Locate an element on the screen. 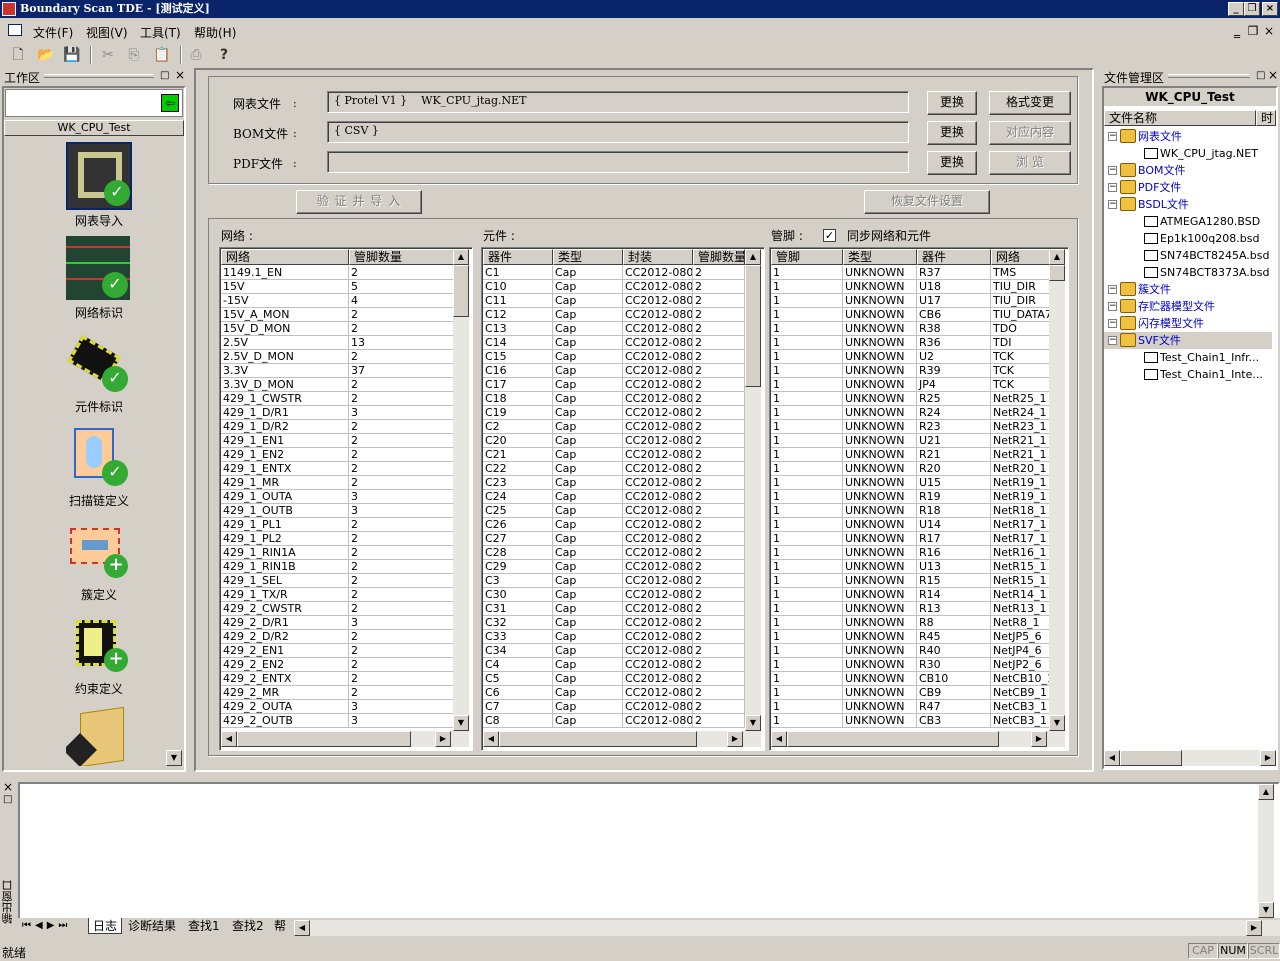  table-cell: 15V_D_MON is located at coordinates (285, 329).